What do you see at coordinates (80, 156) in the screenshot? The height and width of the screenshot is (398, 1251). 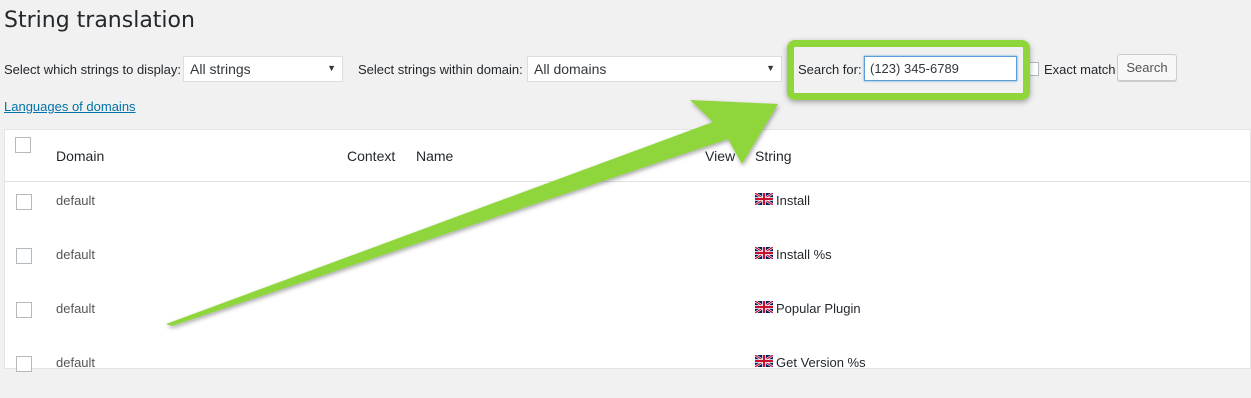 I see `column-domain: Domain` at bounding box center [80, 156].